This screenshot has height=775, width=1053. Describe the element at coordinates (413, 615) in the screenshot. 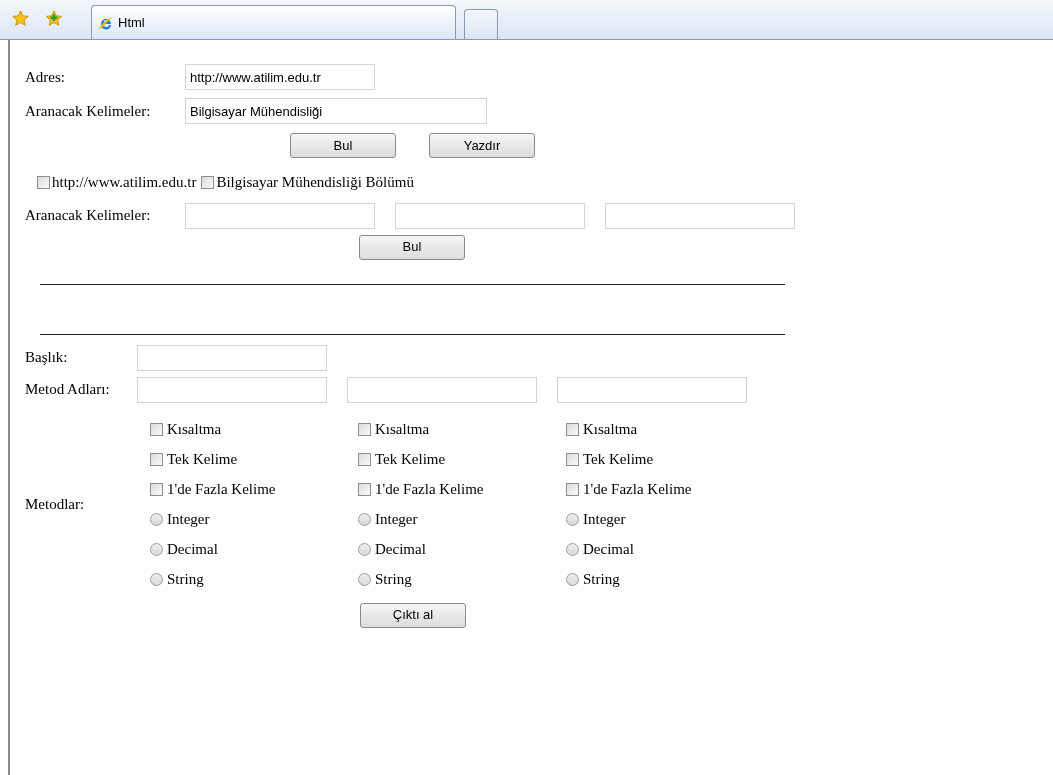

I see `output-button: Çıktı al` at that location.